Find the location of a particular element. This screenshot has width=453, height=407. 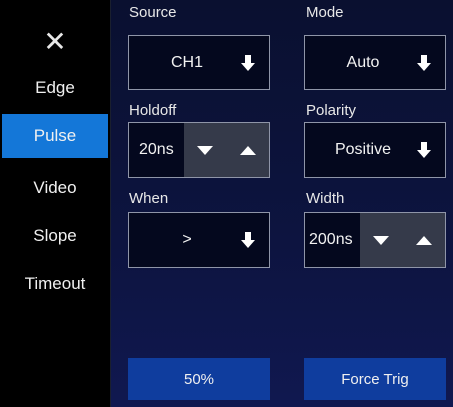

holdoff-stepper is located at coordinates (226, 150).